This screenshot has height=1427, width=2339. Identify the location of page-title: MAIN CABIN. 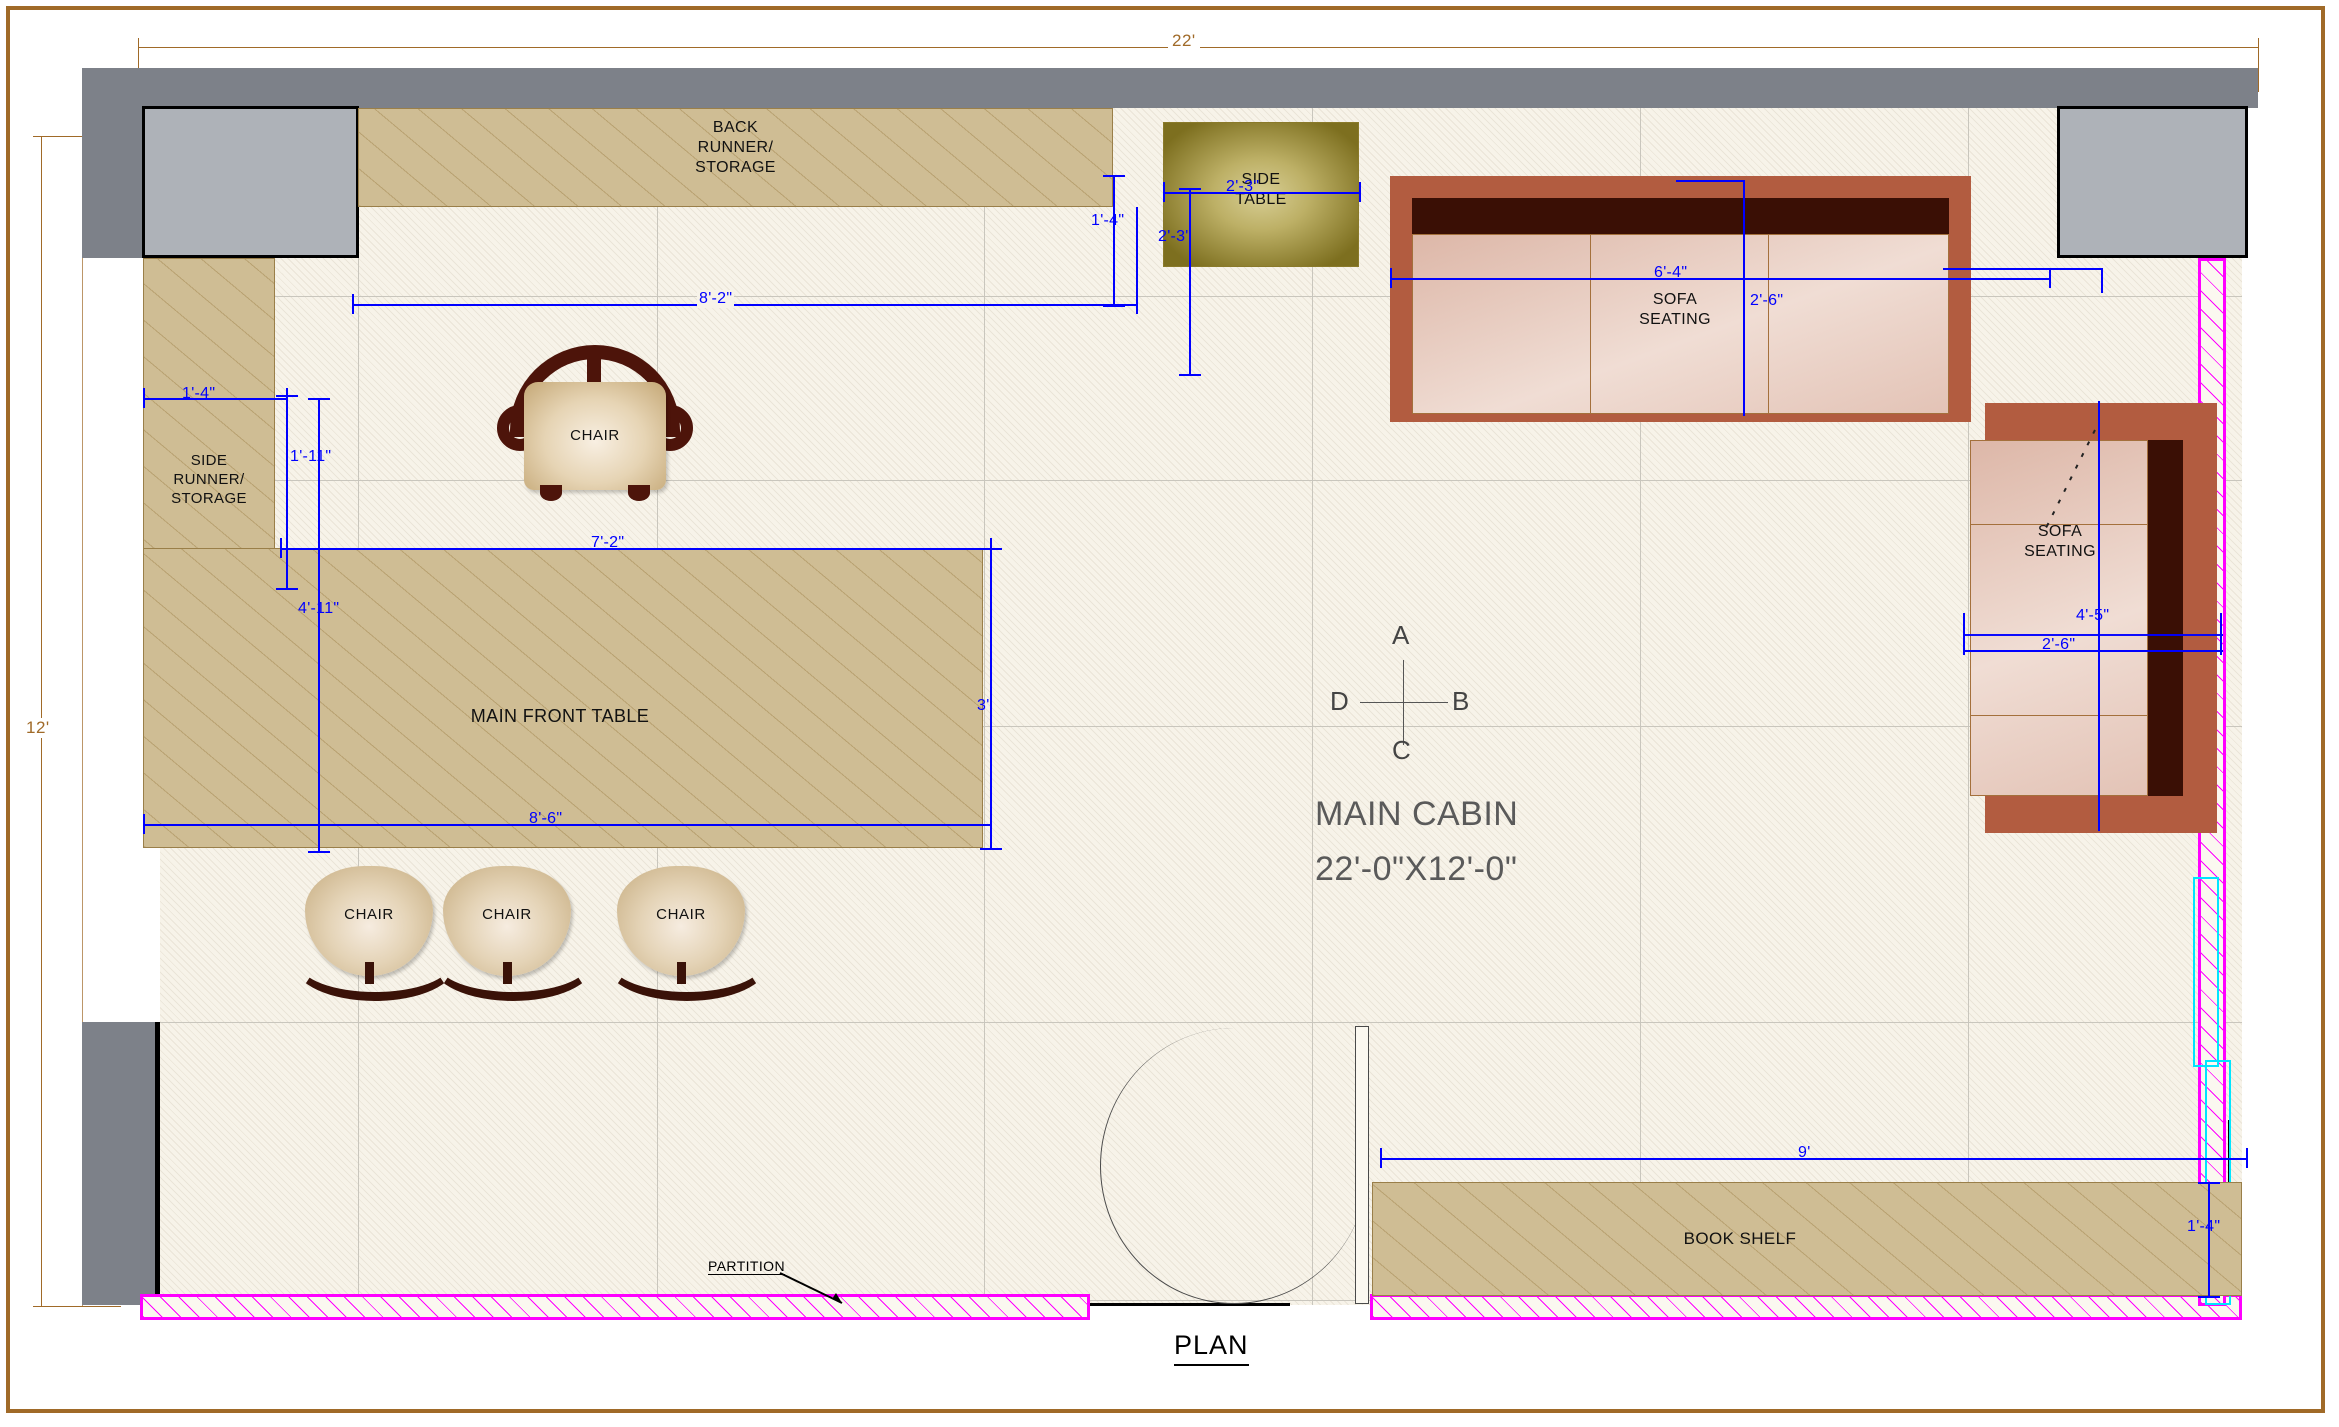
(1417, 814).